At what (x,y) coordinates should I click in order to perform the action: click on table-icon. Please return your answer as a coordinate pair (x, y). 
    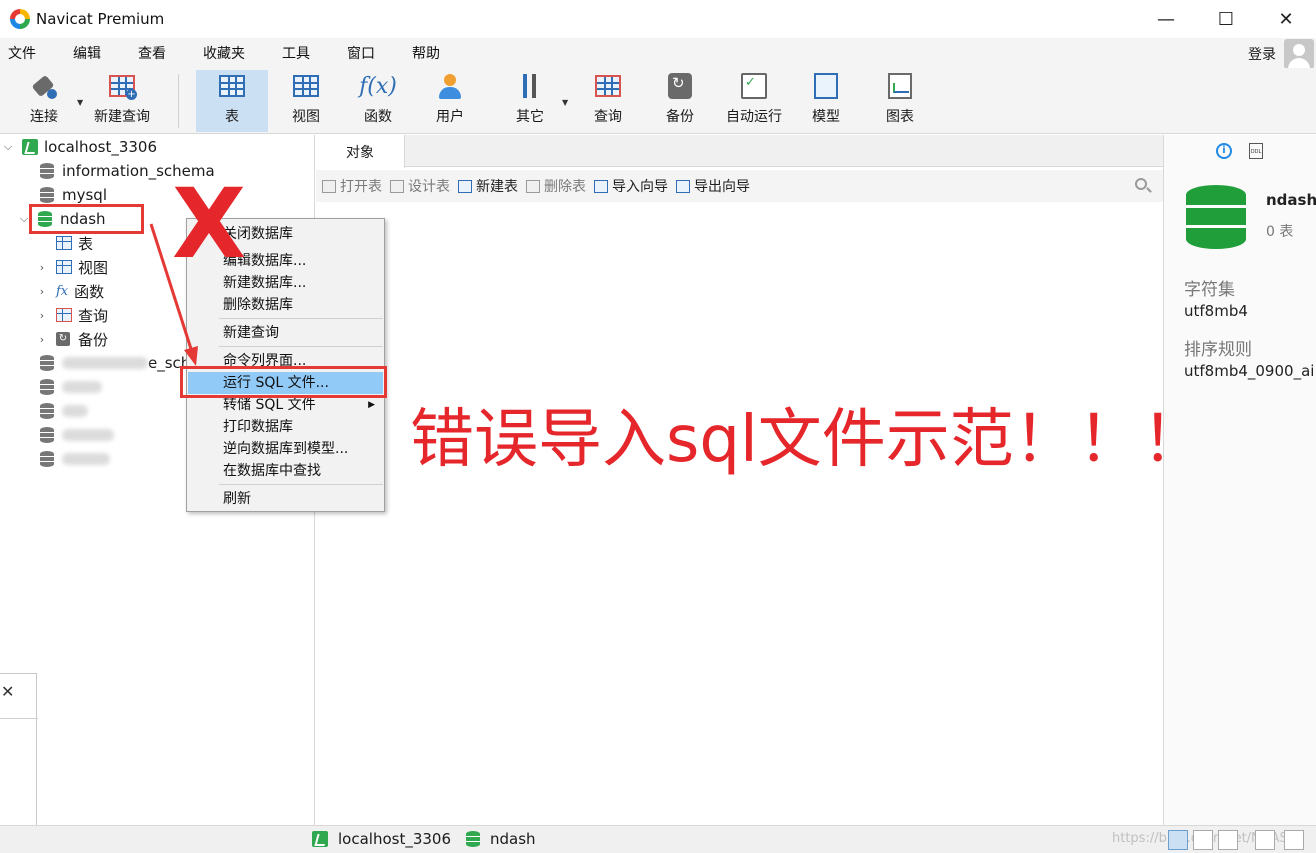
    Looking at the image, I should click on (64, 243).